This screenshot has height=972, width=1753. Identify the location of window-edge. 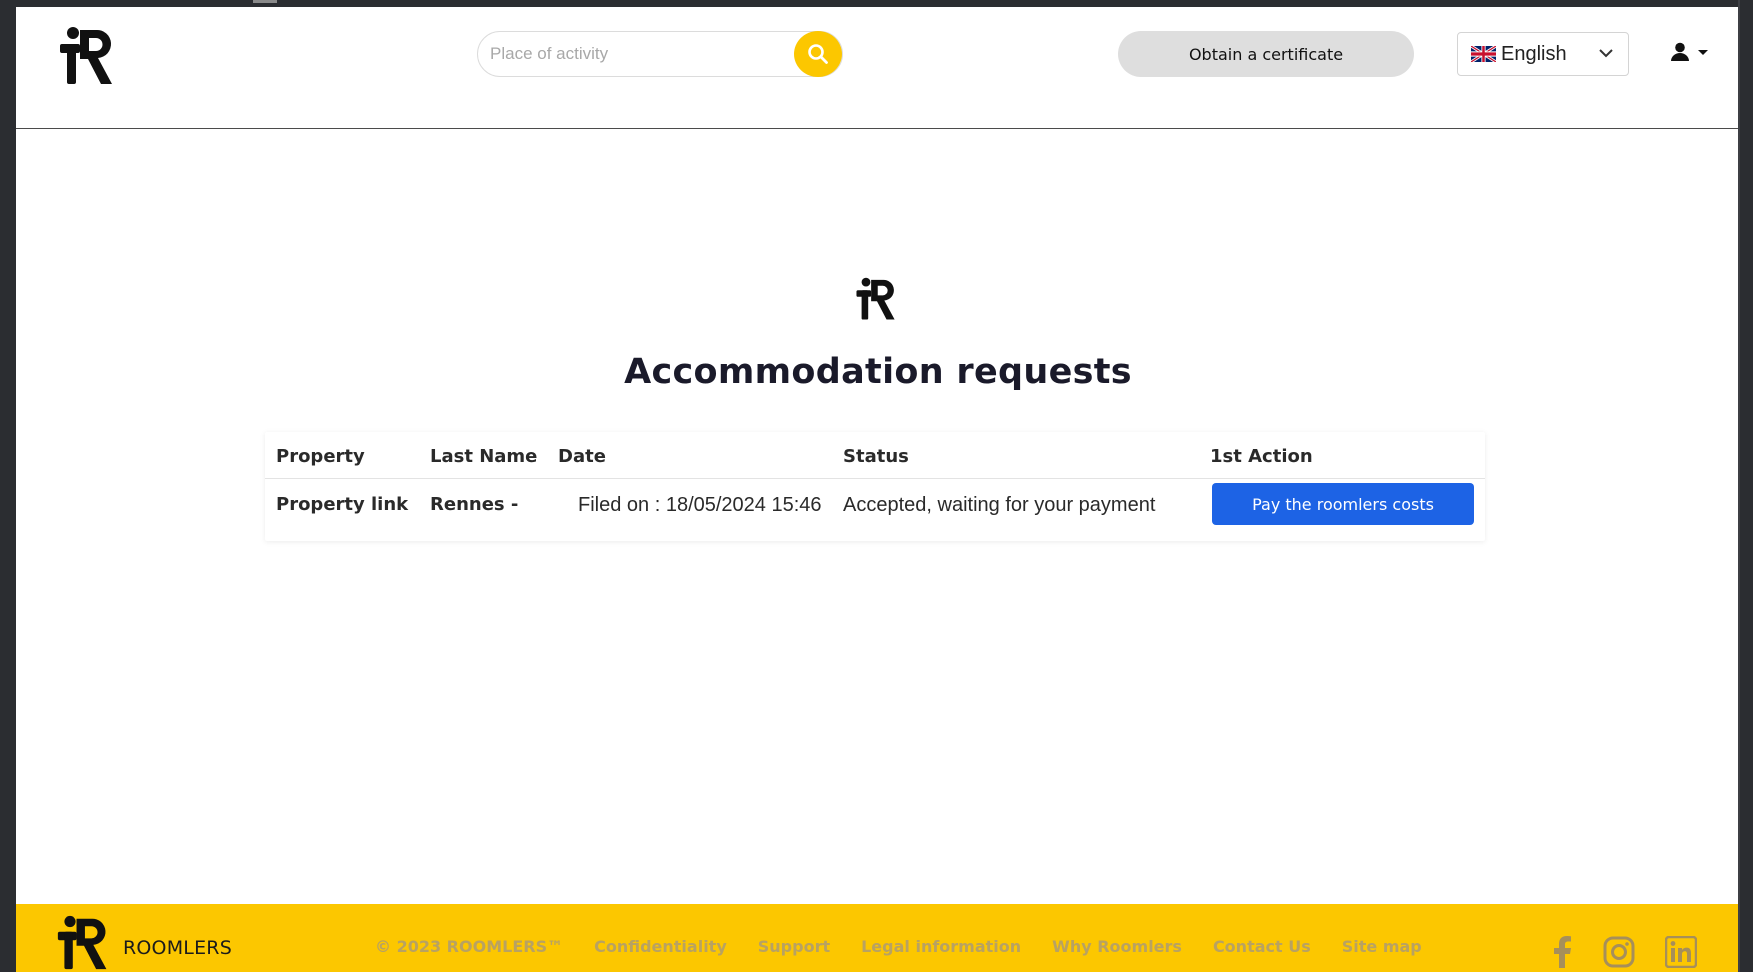
(1739, 486).